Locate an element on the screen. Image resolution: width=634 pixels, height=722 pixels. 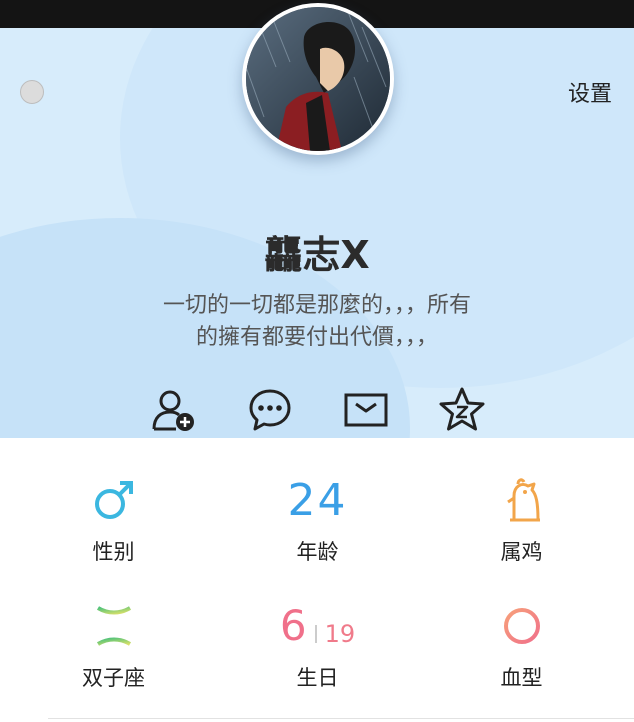
blood-type-item: 血型 is located at coordinates (521, 655).